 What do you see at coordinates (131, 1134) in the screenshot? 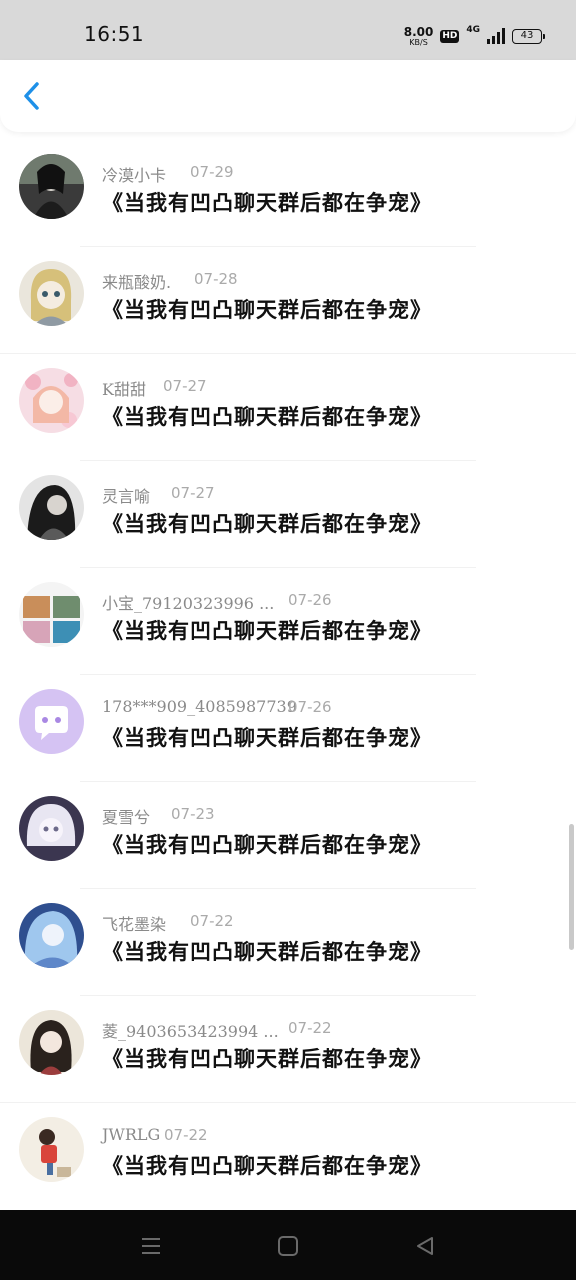
I see `comment-author: JWRLG` at bounding box center [131, 1134].